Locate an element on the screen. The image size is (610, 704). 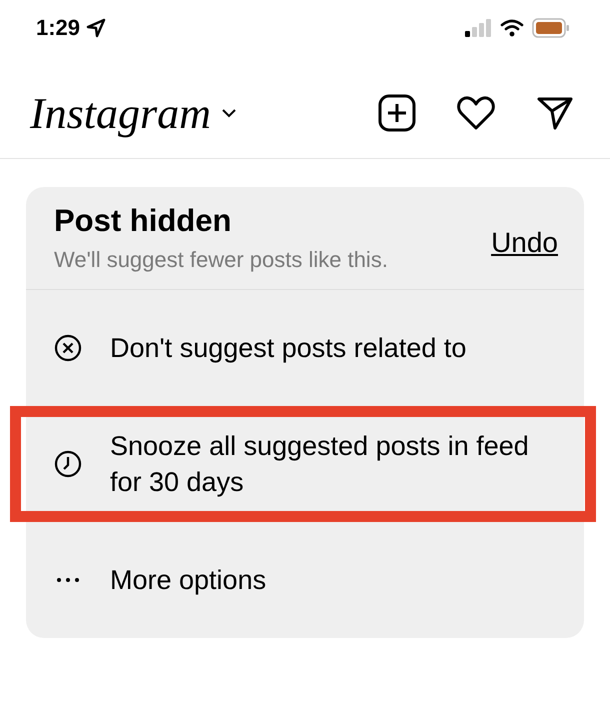
send-icon is located at coordinates (555, 113).